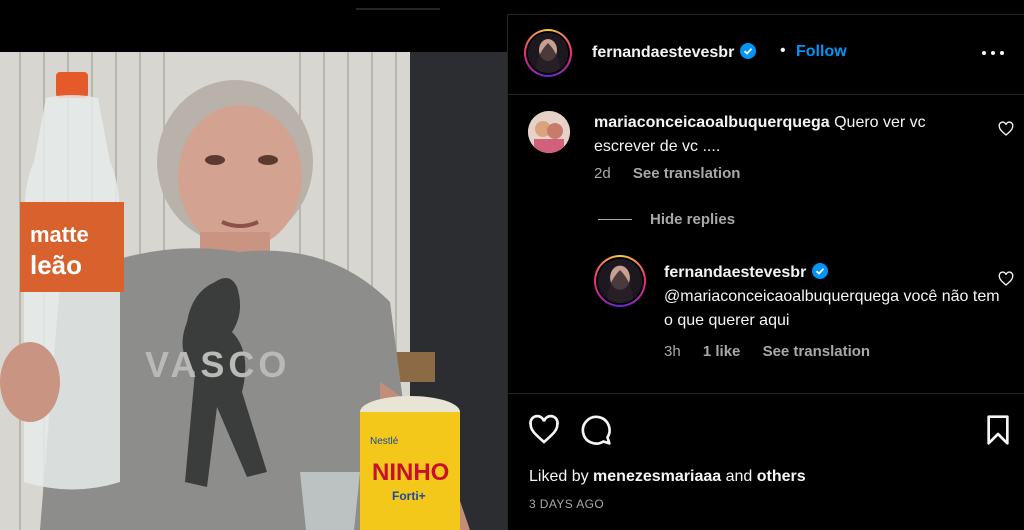 This screenshot has width=1024, height=530. I want to click on can-sub: Forti+, so click(409, 496).